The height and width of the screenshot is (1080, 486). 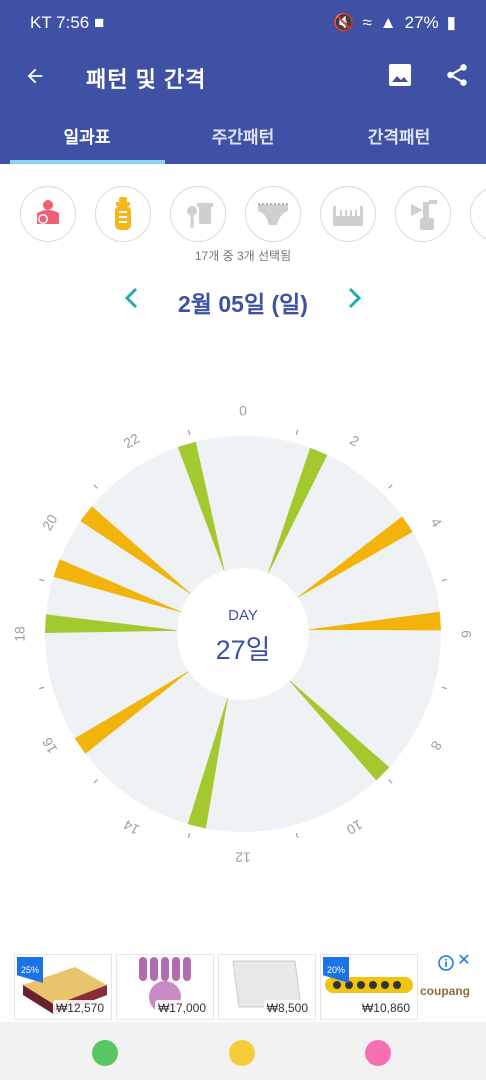 I want to click on signal-icon: ▲, so click(x=388, y=22).